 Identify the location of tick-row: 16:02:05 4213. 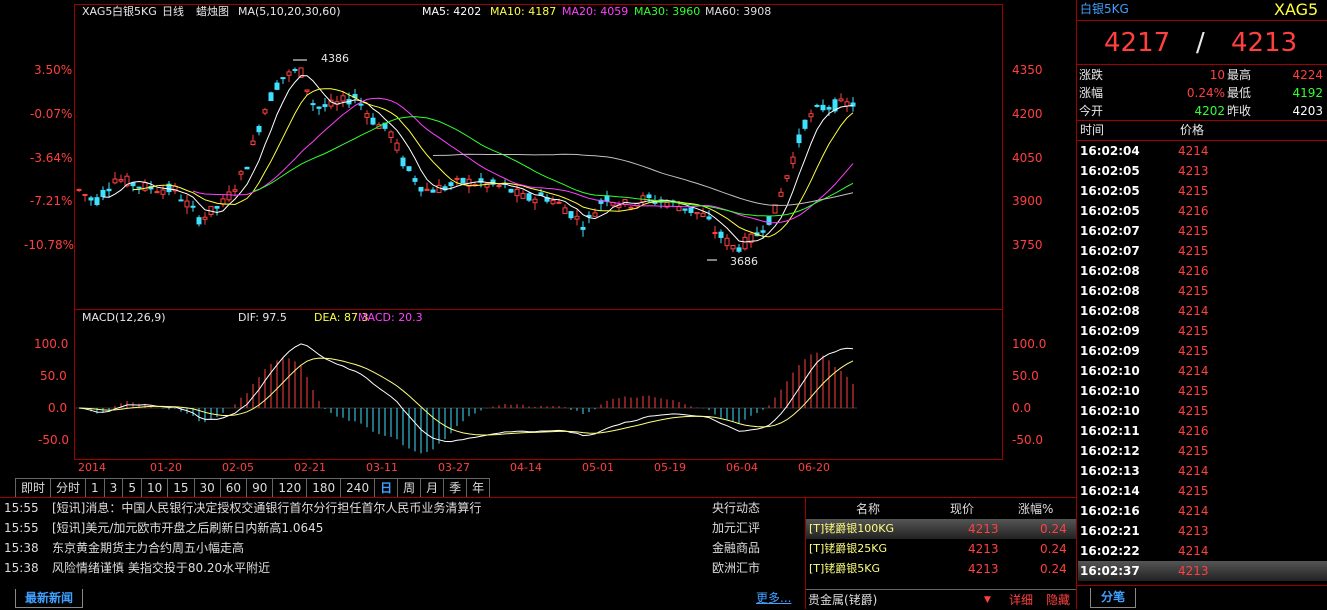
(1202, 171).